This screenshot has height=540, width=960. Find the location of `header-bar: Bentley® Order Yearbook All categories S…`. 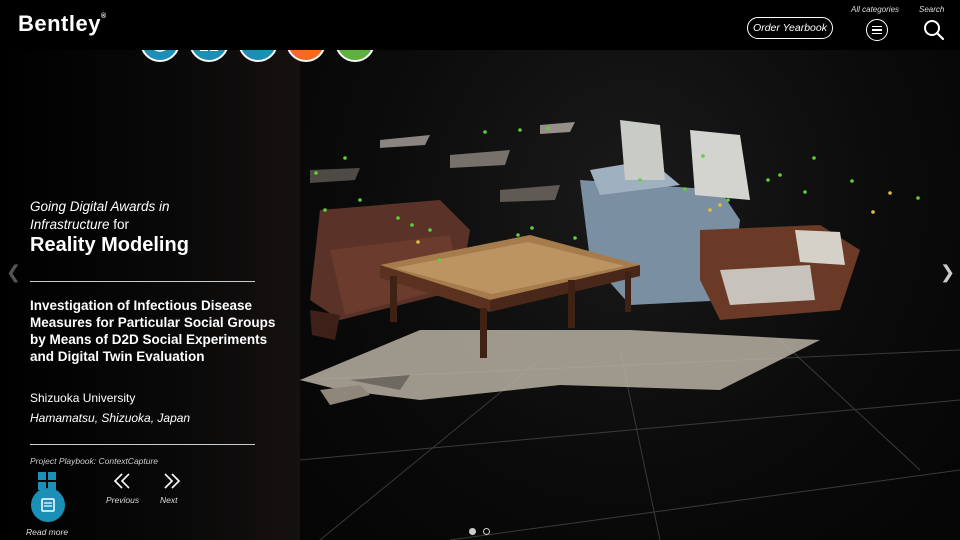

header-bar: Bentley® Order Yearbook All categories S… is located at coordinates (480, 25).